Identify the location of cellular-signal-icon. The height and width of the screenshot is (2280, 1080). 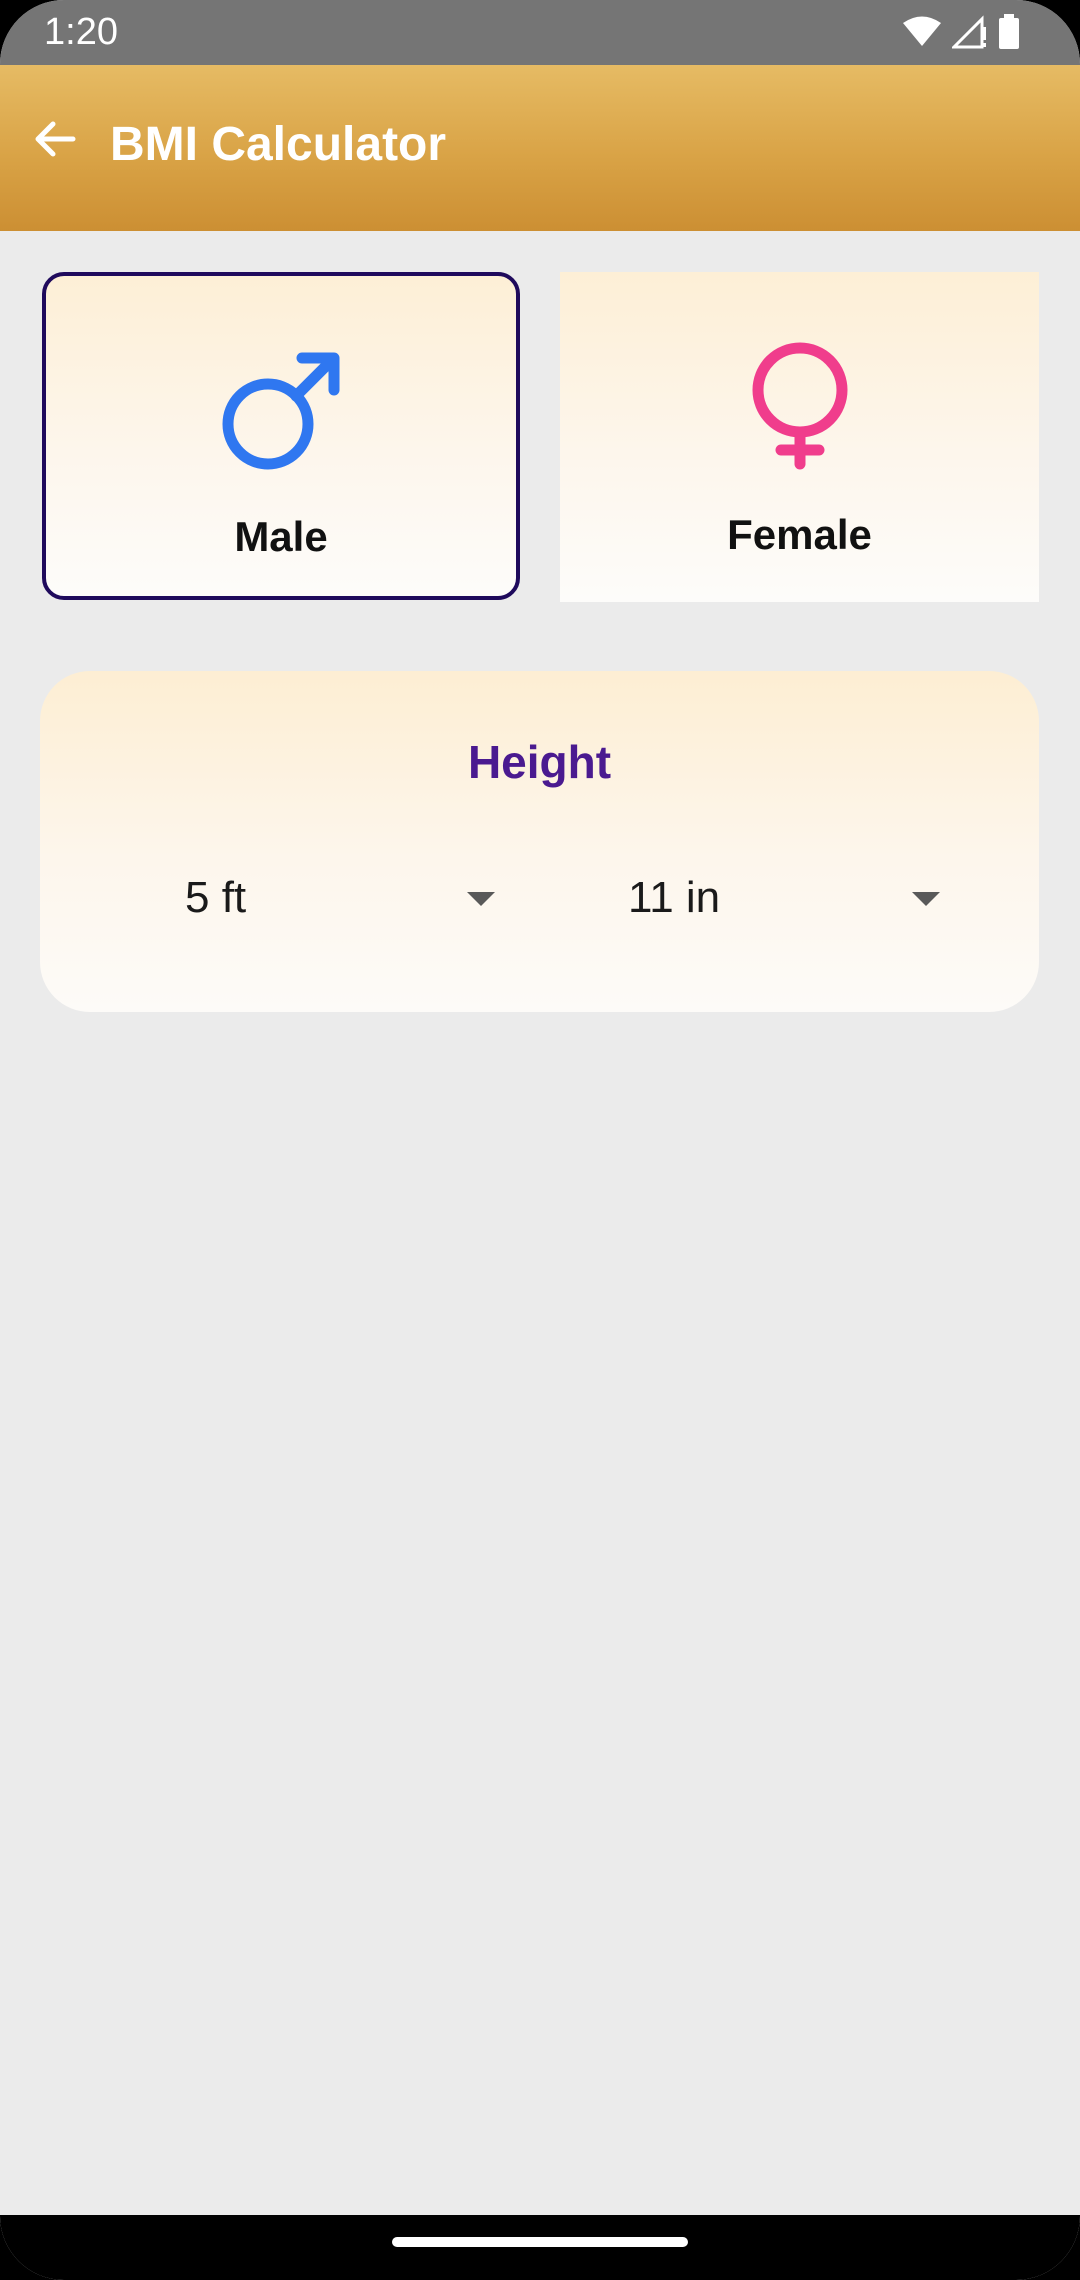
(970, 32).